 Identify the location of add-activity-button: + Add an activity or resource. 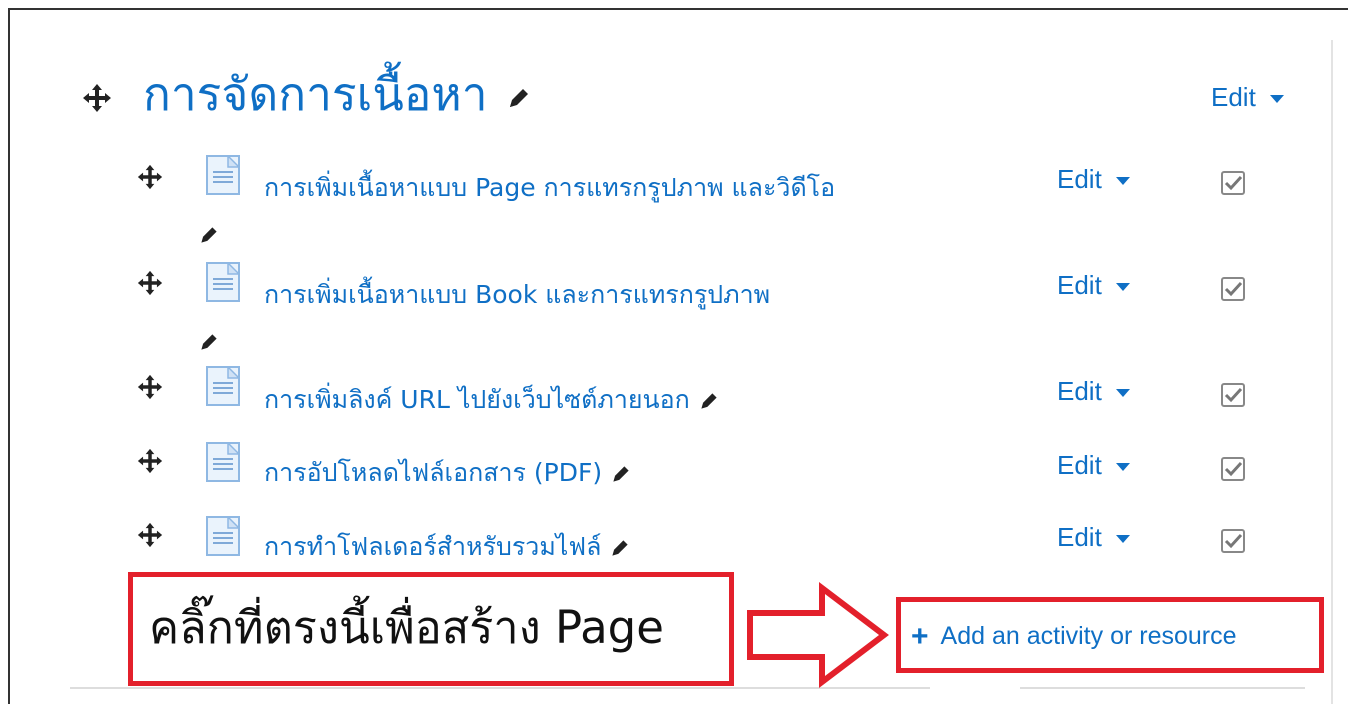
(1074, 637).